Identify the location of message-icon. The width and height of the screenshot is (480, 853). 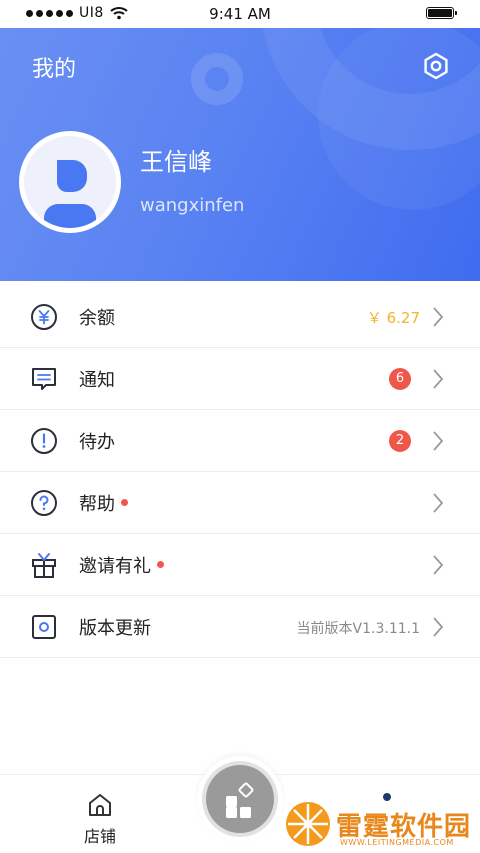
(44, 379).